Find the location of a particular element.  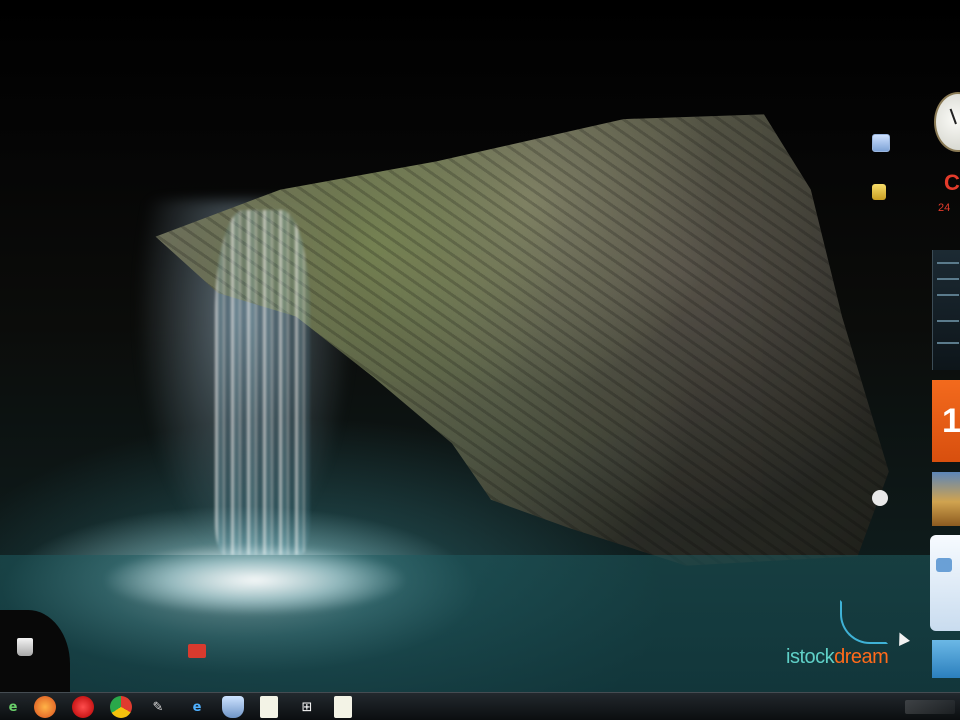

waterfall is located at coordinates (262, 382).